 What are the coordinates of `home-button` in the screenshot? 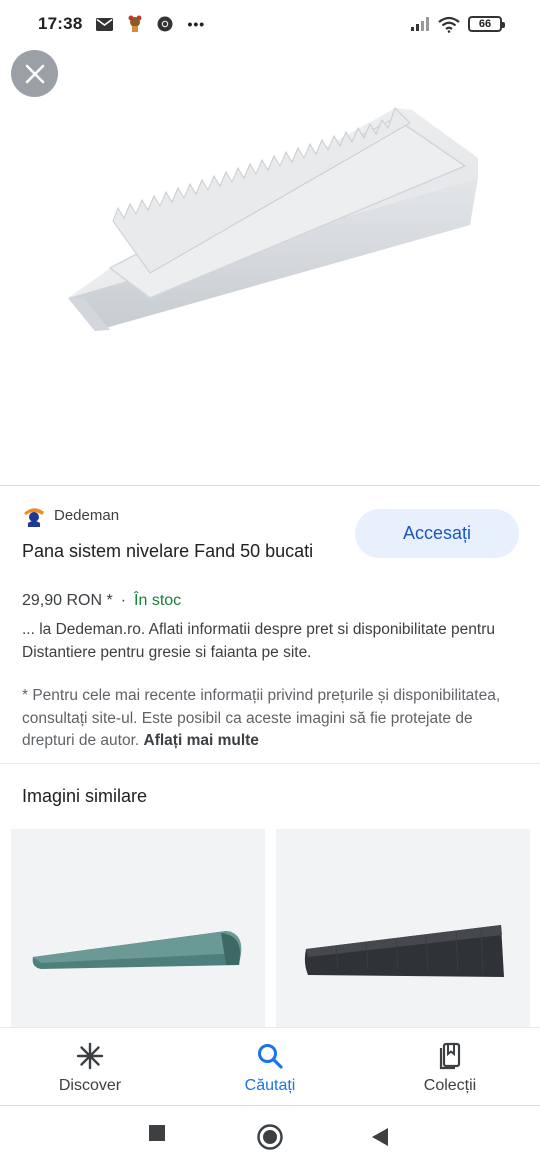 It's located at (270, 1137).